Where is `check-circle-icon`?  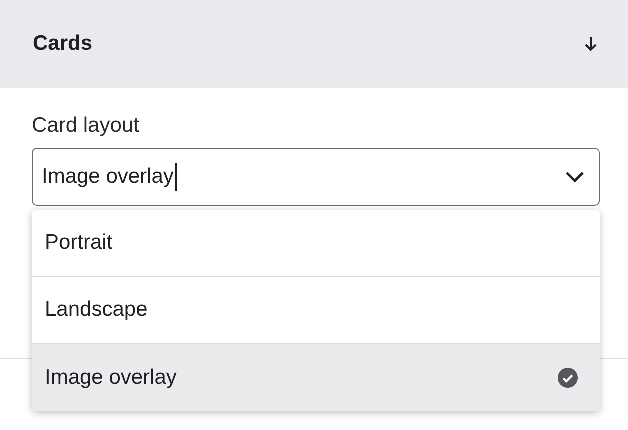
check-circle-icon is located at coordinates (568, 378).